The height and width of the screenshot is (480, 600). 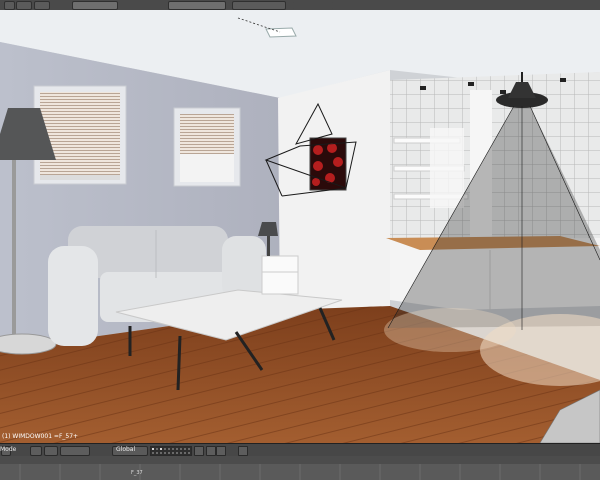 What do you see at coordinates (137, 473) in the screenshot?
I see `current-frame-label: F_37` at bounding box center [137, 473].